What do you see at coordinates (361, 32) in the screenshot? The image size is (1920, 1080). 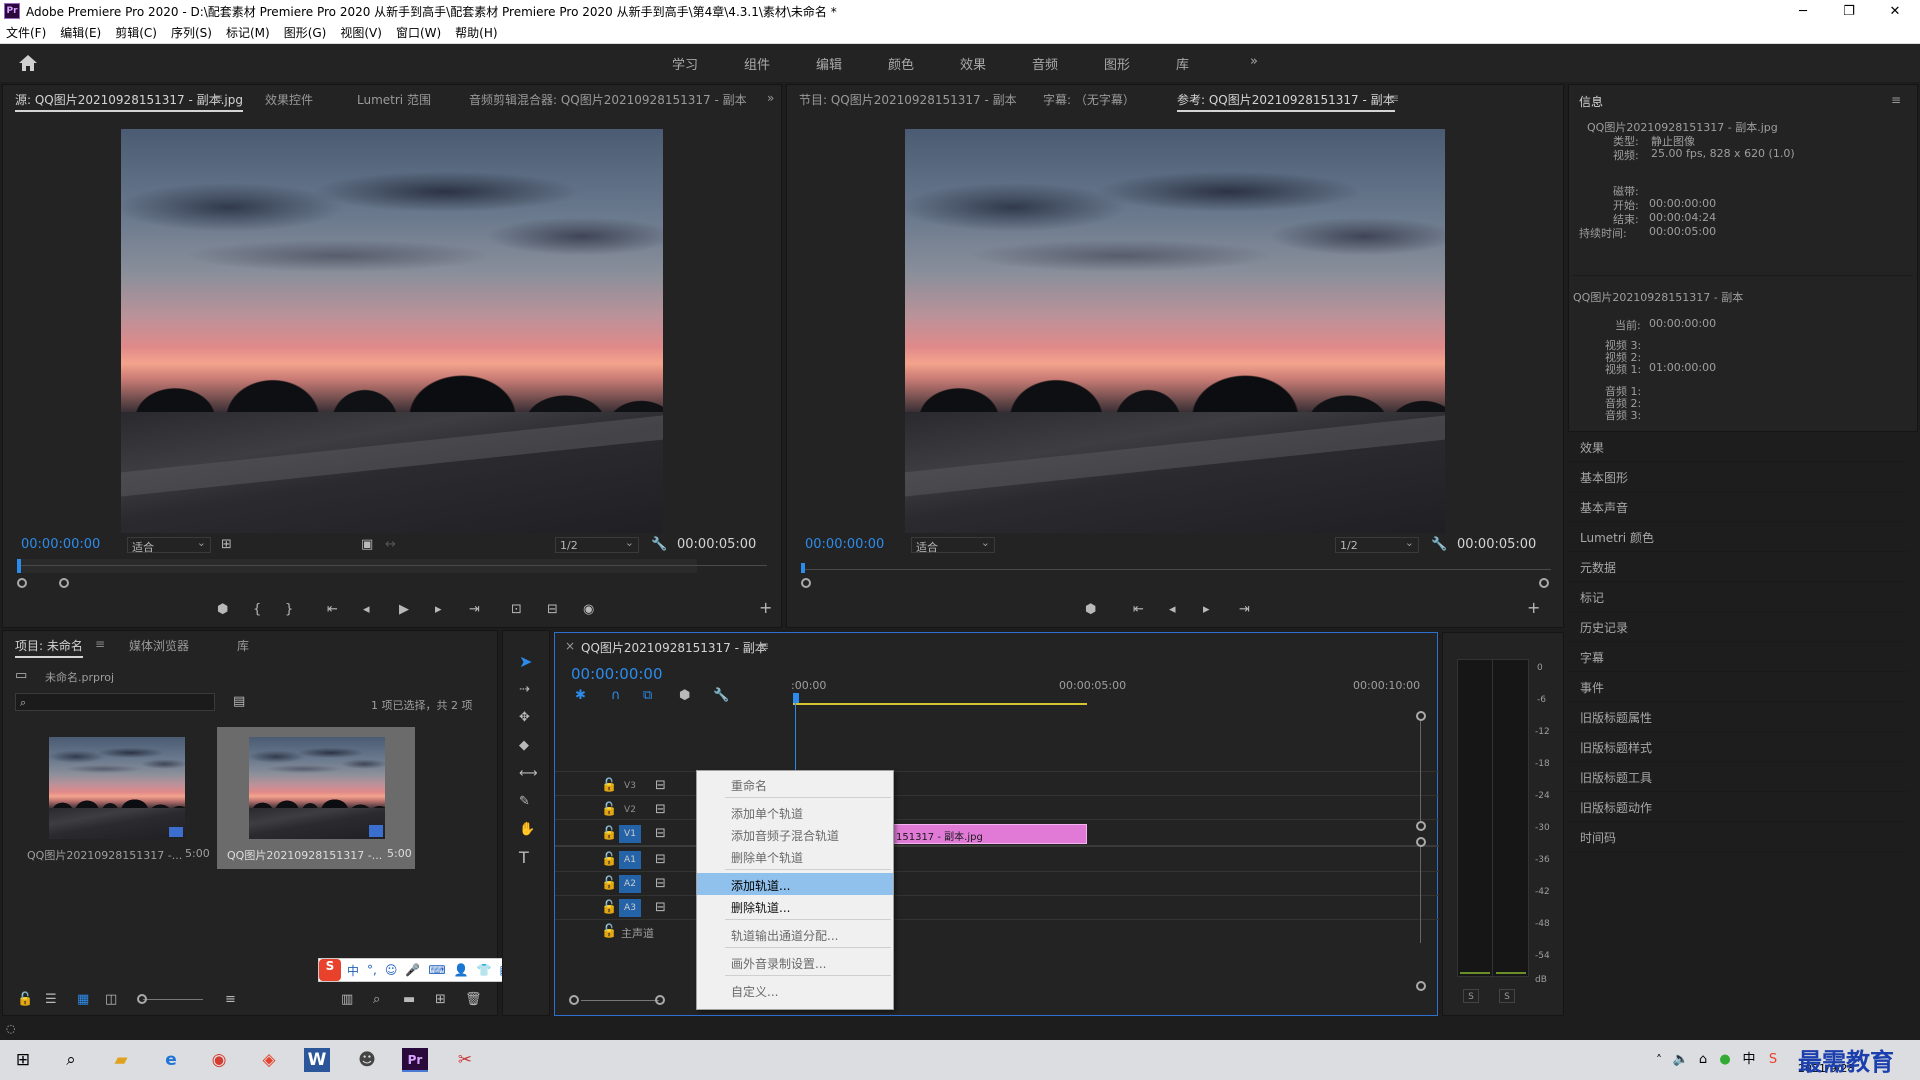 I see `menu-view: 视图(V)` at bounding box center [361, 32].